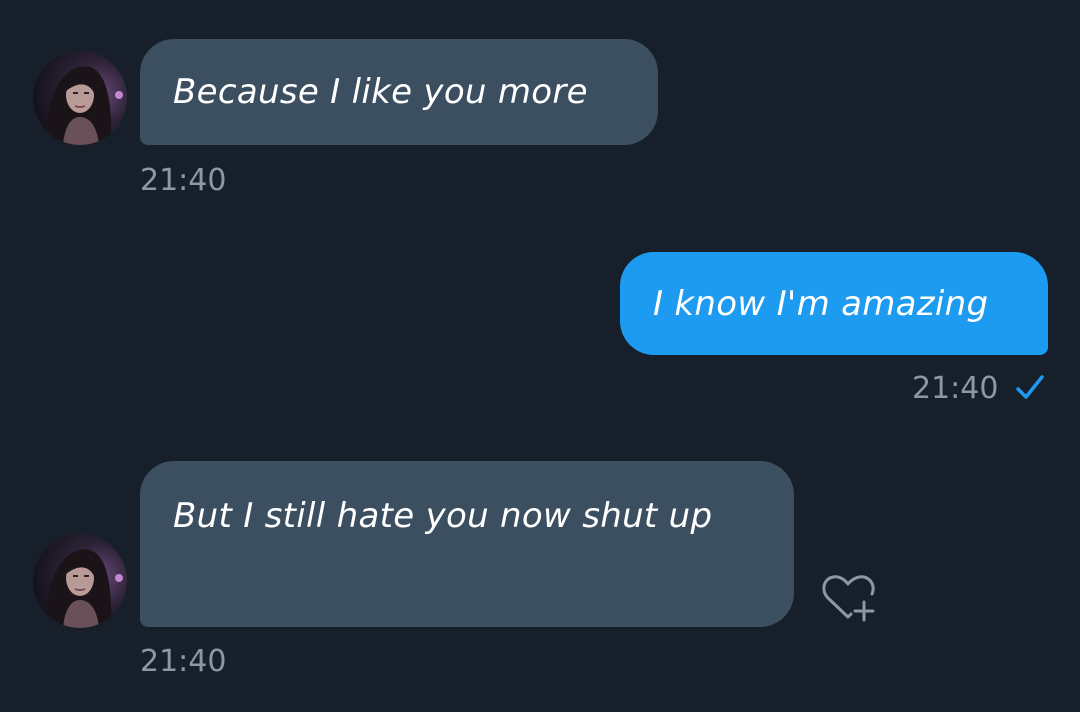 Image resolution: width=1080 pixels, height=712 pixels. What do you see at coordinates (467, 544) in the screenshot?
I see `message-bubble-incoming: But I still hate you now shut up` at bounding box center [467, 544].